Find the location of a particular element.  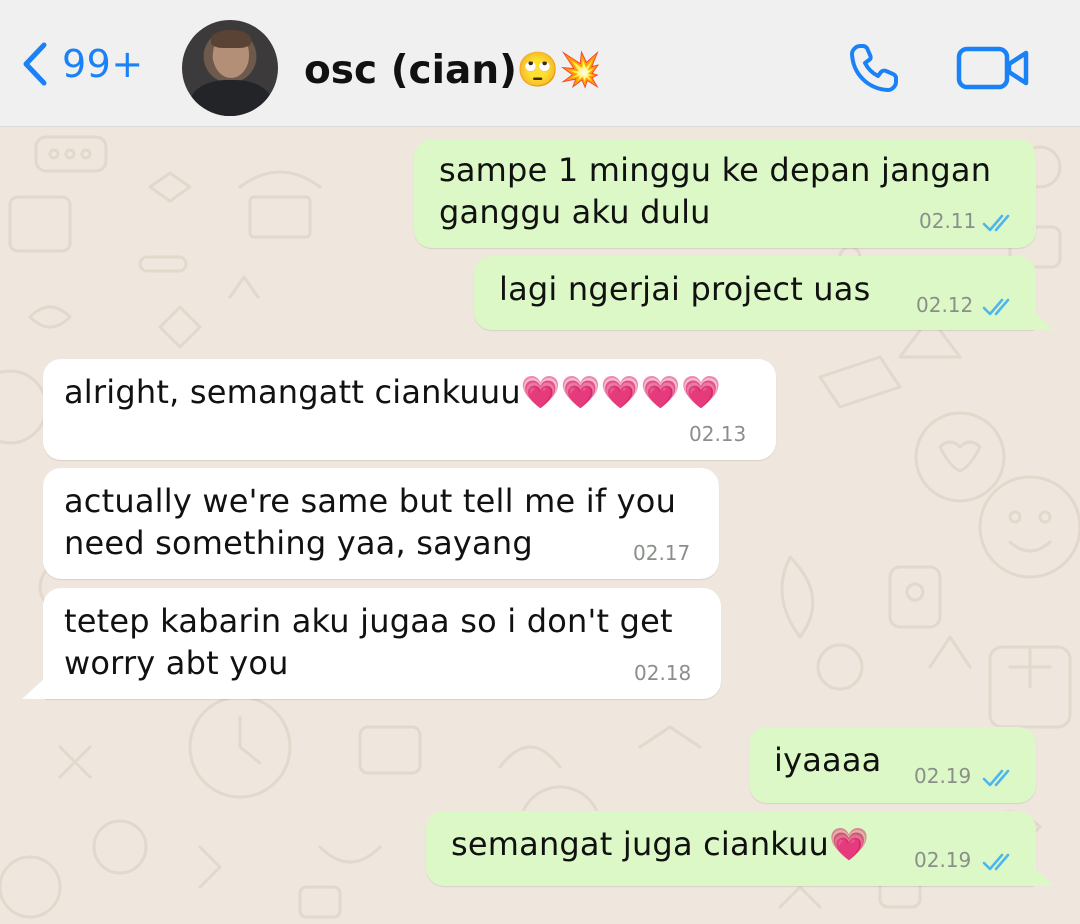

contact-name-emojis: 🙄💥 is located at coordinates (559, 70).